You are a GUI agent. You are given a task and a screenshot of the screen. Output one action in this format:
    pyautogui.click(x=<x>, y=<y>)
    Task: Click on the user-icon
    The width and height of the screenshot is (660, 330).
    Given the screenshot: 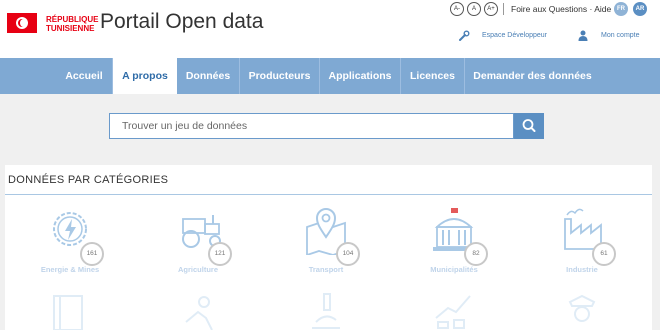 What is the action you would take?
    pyautogui.click(x=583, y=35)
    